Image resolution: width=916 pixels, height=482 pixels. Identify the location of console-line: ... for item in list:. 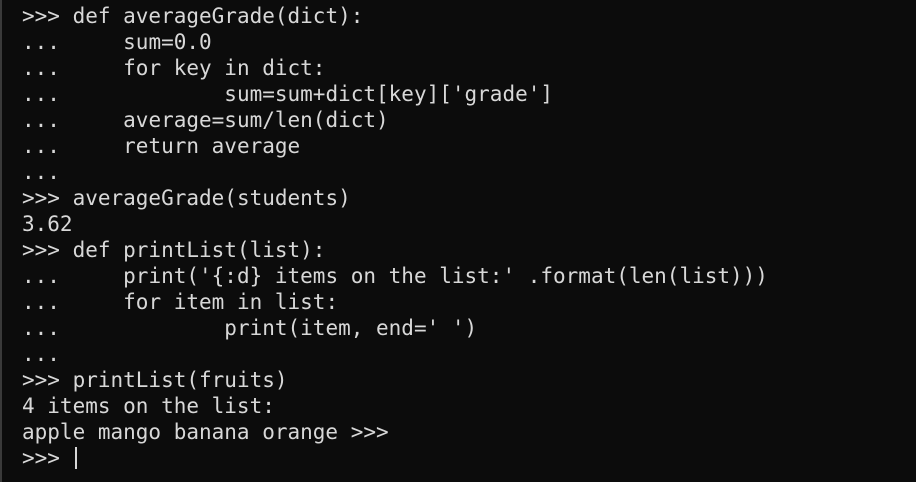
(395, 302).